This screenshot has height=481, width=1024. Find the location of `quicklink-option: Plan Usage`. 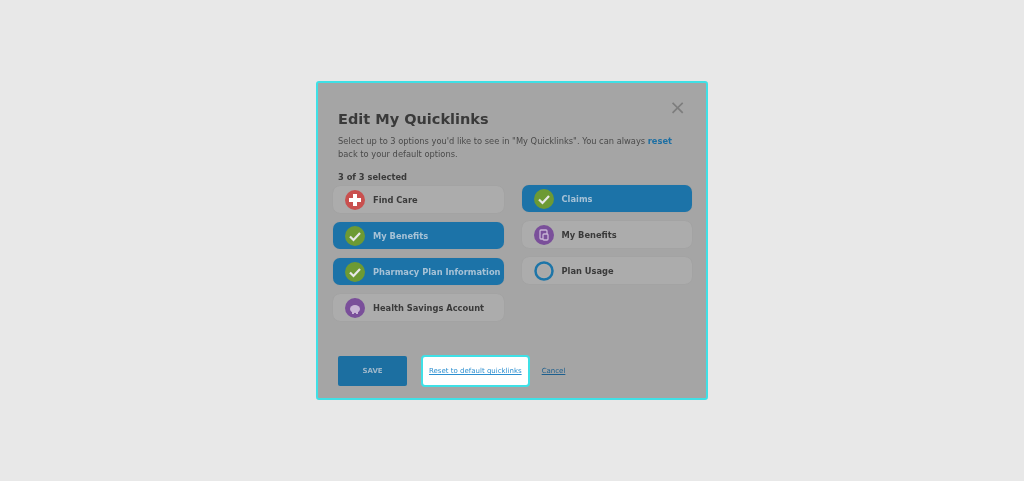

quicklink-option: Plan Usage is located at coordinates (606, 270).